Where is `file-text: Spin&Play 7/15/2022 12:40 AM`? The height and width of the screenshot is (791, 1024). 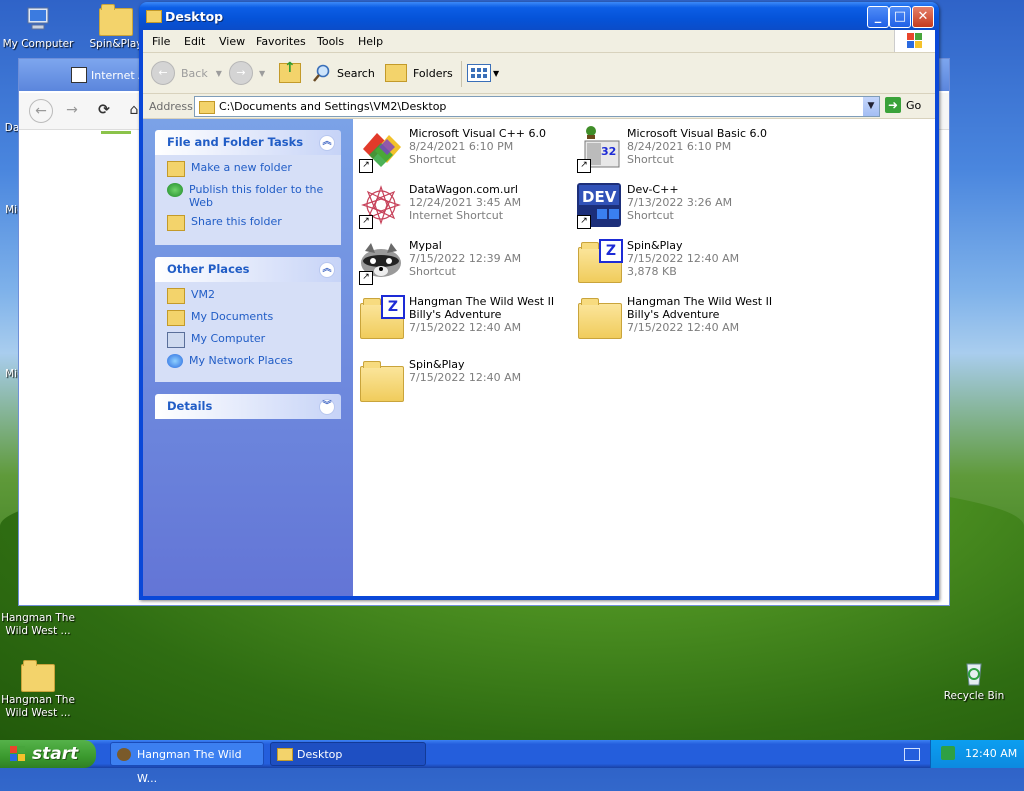 file-text: Spin&Play 7/15/2022 12:40 AM is located at coordinates (491, 371).